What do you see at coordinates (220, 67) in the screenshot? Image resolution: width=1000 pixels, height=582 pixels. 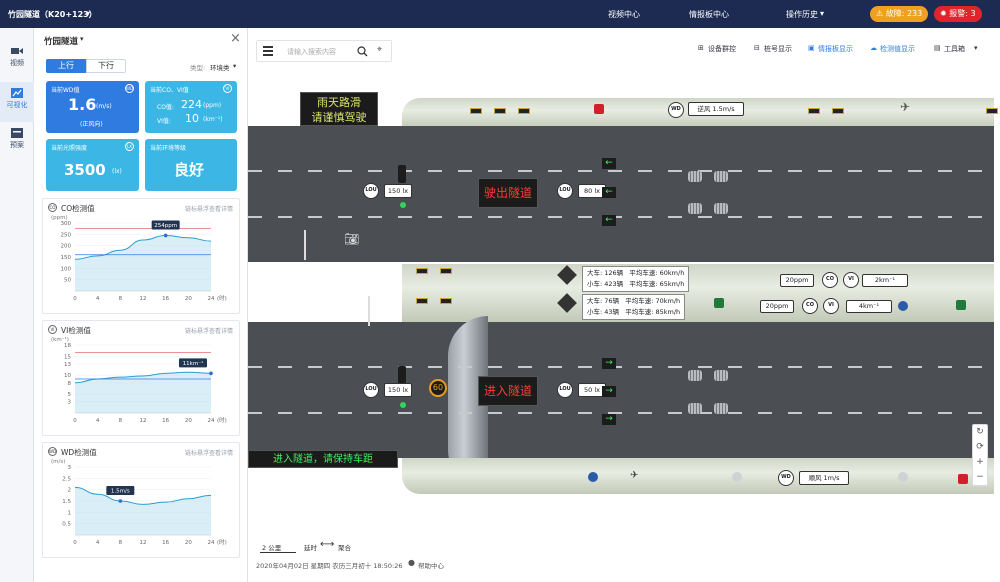 I see `type-select: 环境类` at bounding box center [220, 67].